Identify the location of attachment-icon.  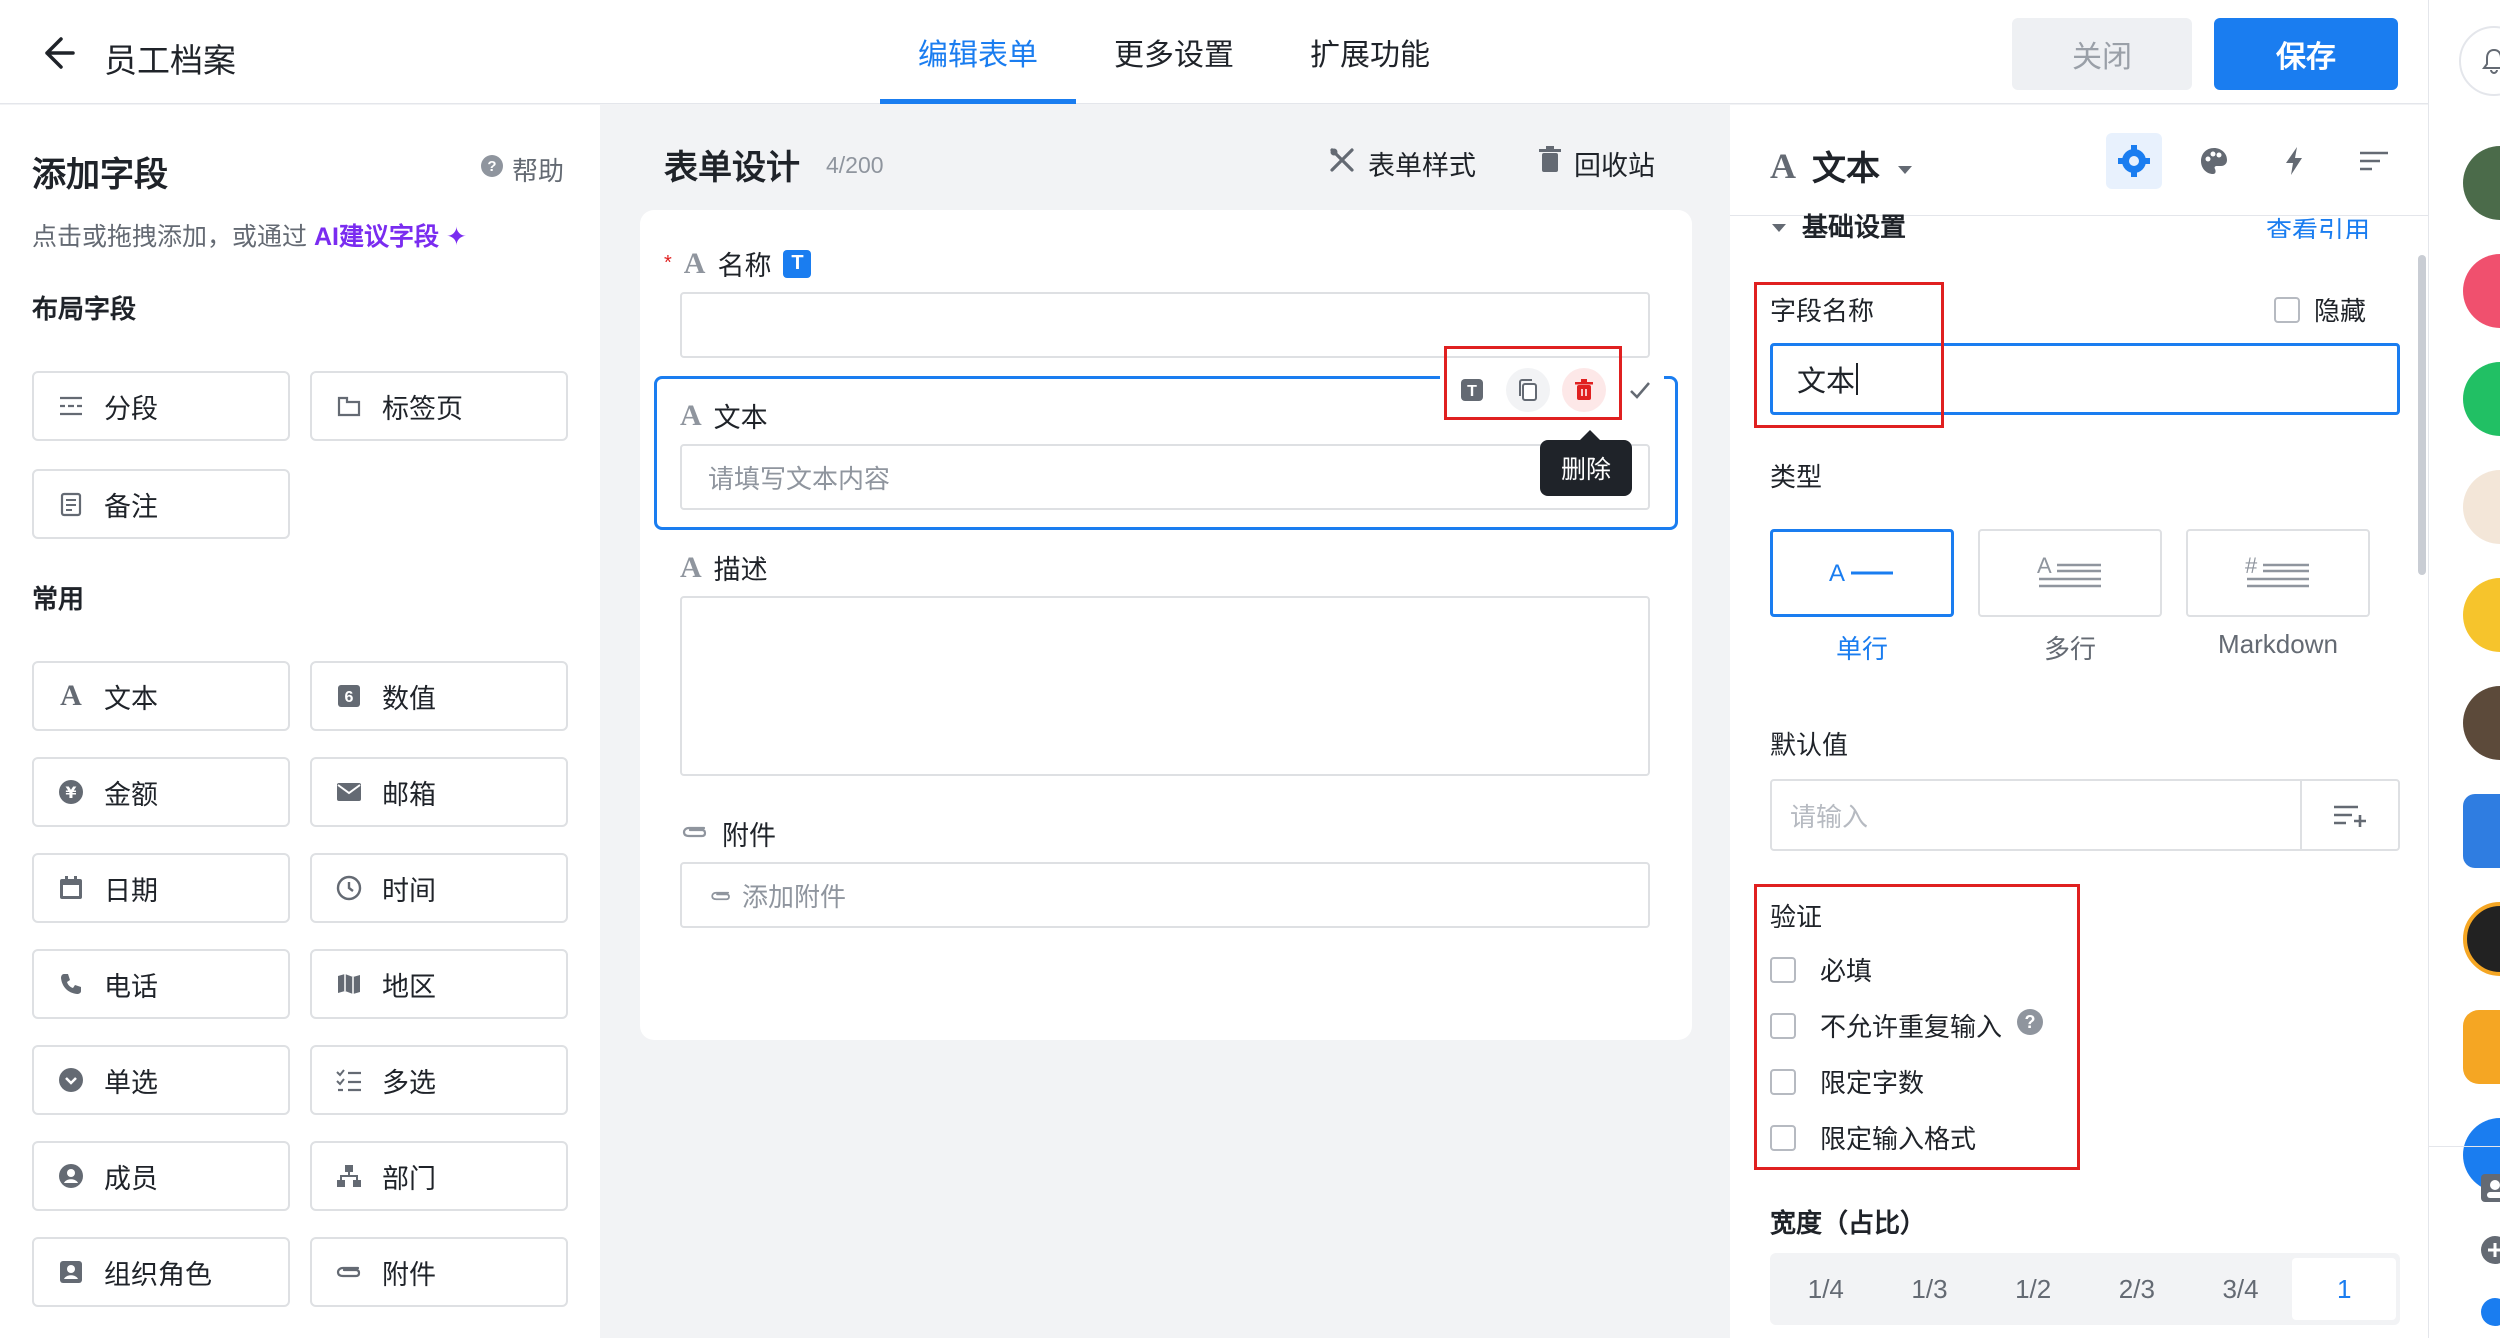
(349, 1272).